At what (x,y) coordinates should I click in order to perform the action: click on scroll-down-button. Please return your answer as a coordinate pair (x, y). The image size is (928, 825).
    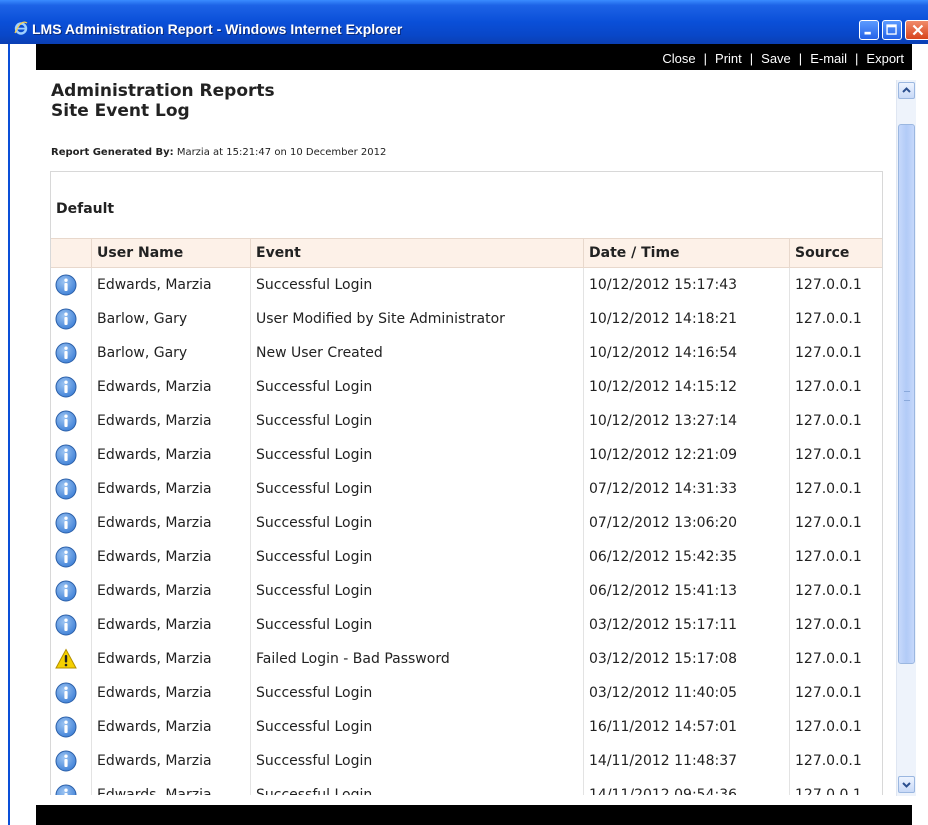
    Looking at the image, I should click on (906, 784).